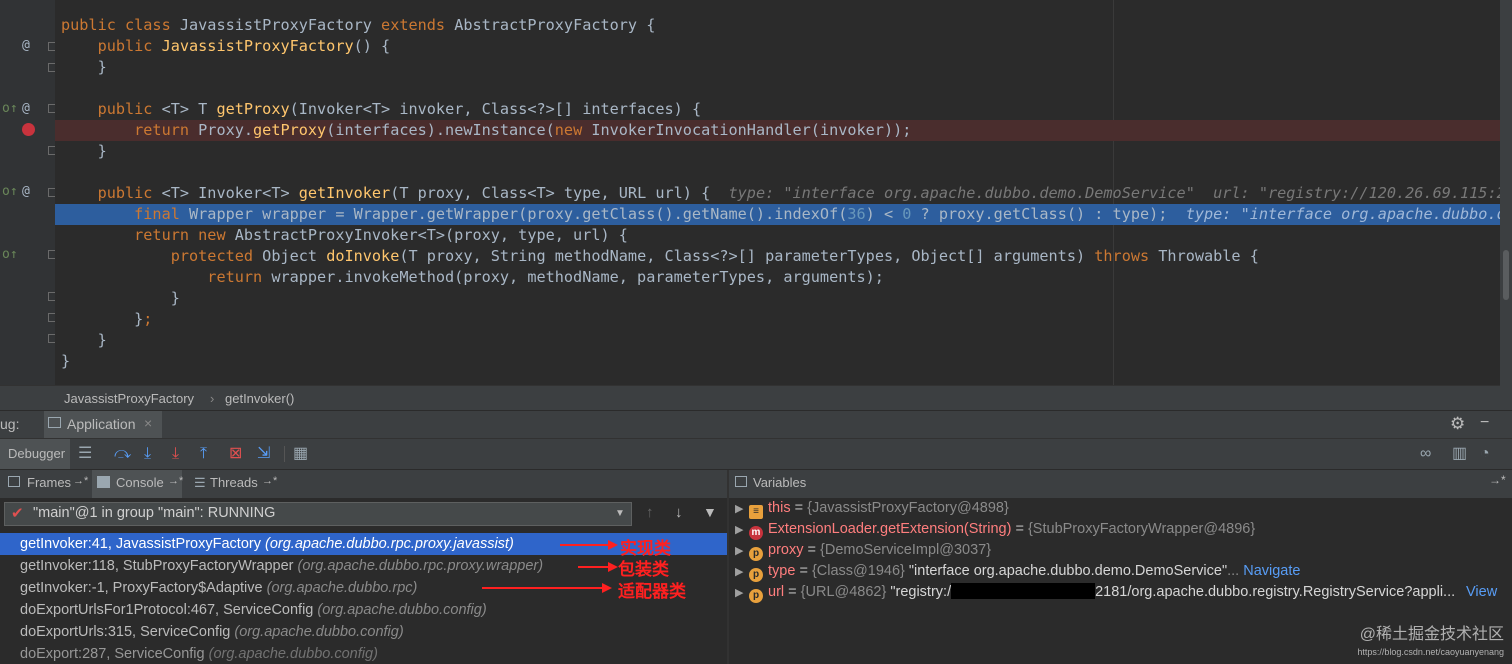 This screenshot has width=1512, height=664. Describe the element at coordinates (1506, 205) in the screenshot. I see `right-tool-strip` at that location.